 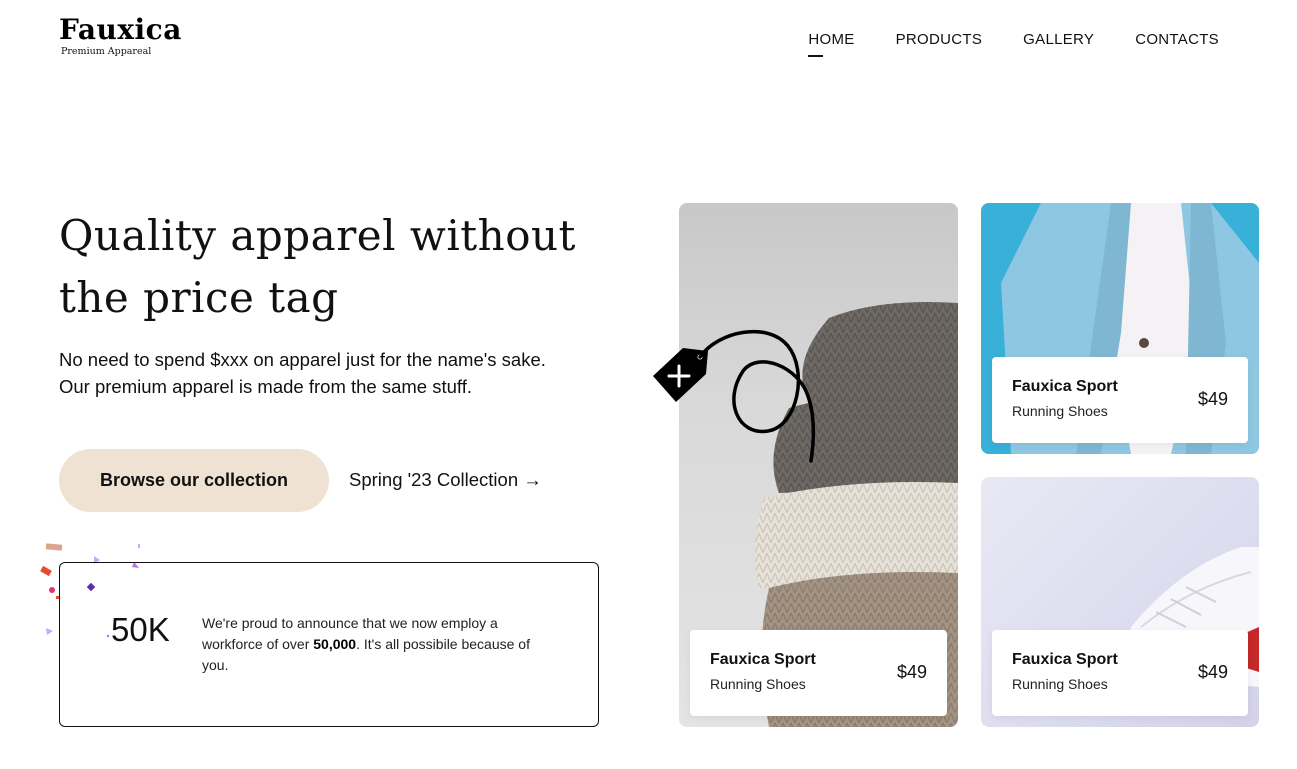 I want to click on stat-number: 50K, so click(x=140, y=629).